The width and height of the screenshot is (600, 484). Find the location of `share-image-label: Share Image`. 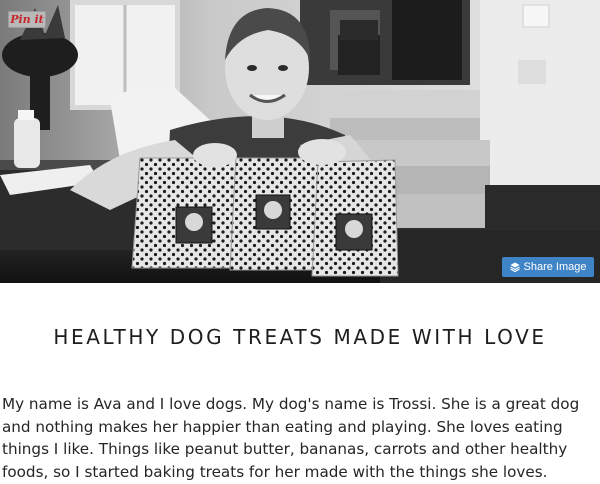

share-image-label: Share Image is located at coordinates (555, 267).